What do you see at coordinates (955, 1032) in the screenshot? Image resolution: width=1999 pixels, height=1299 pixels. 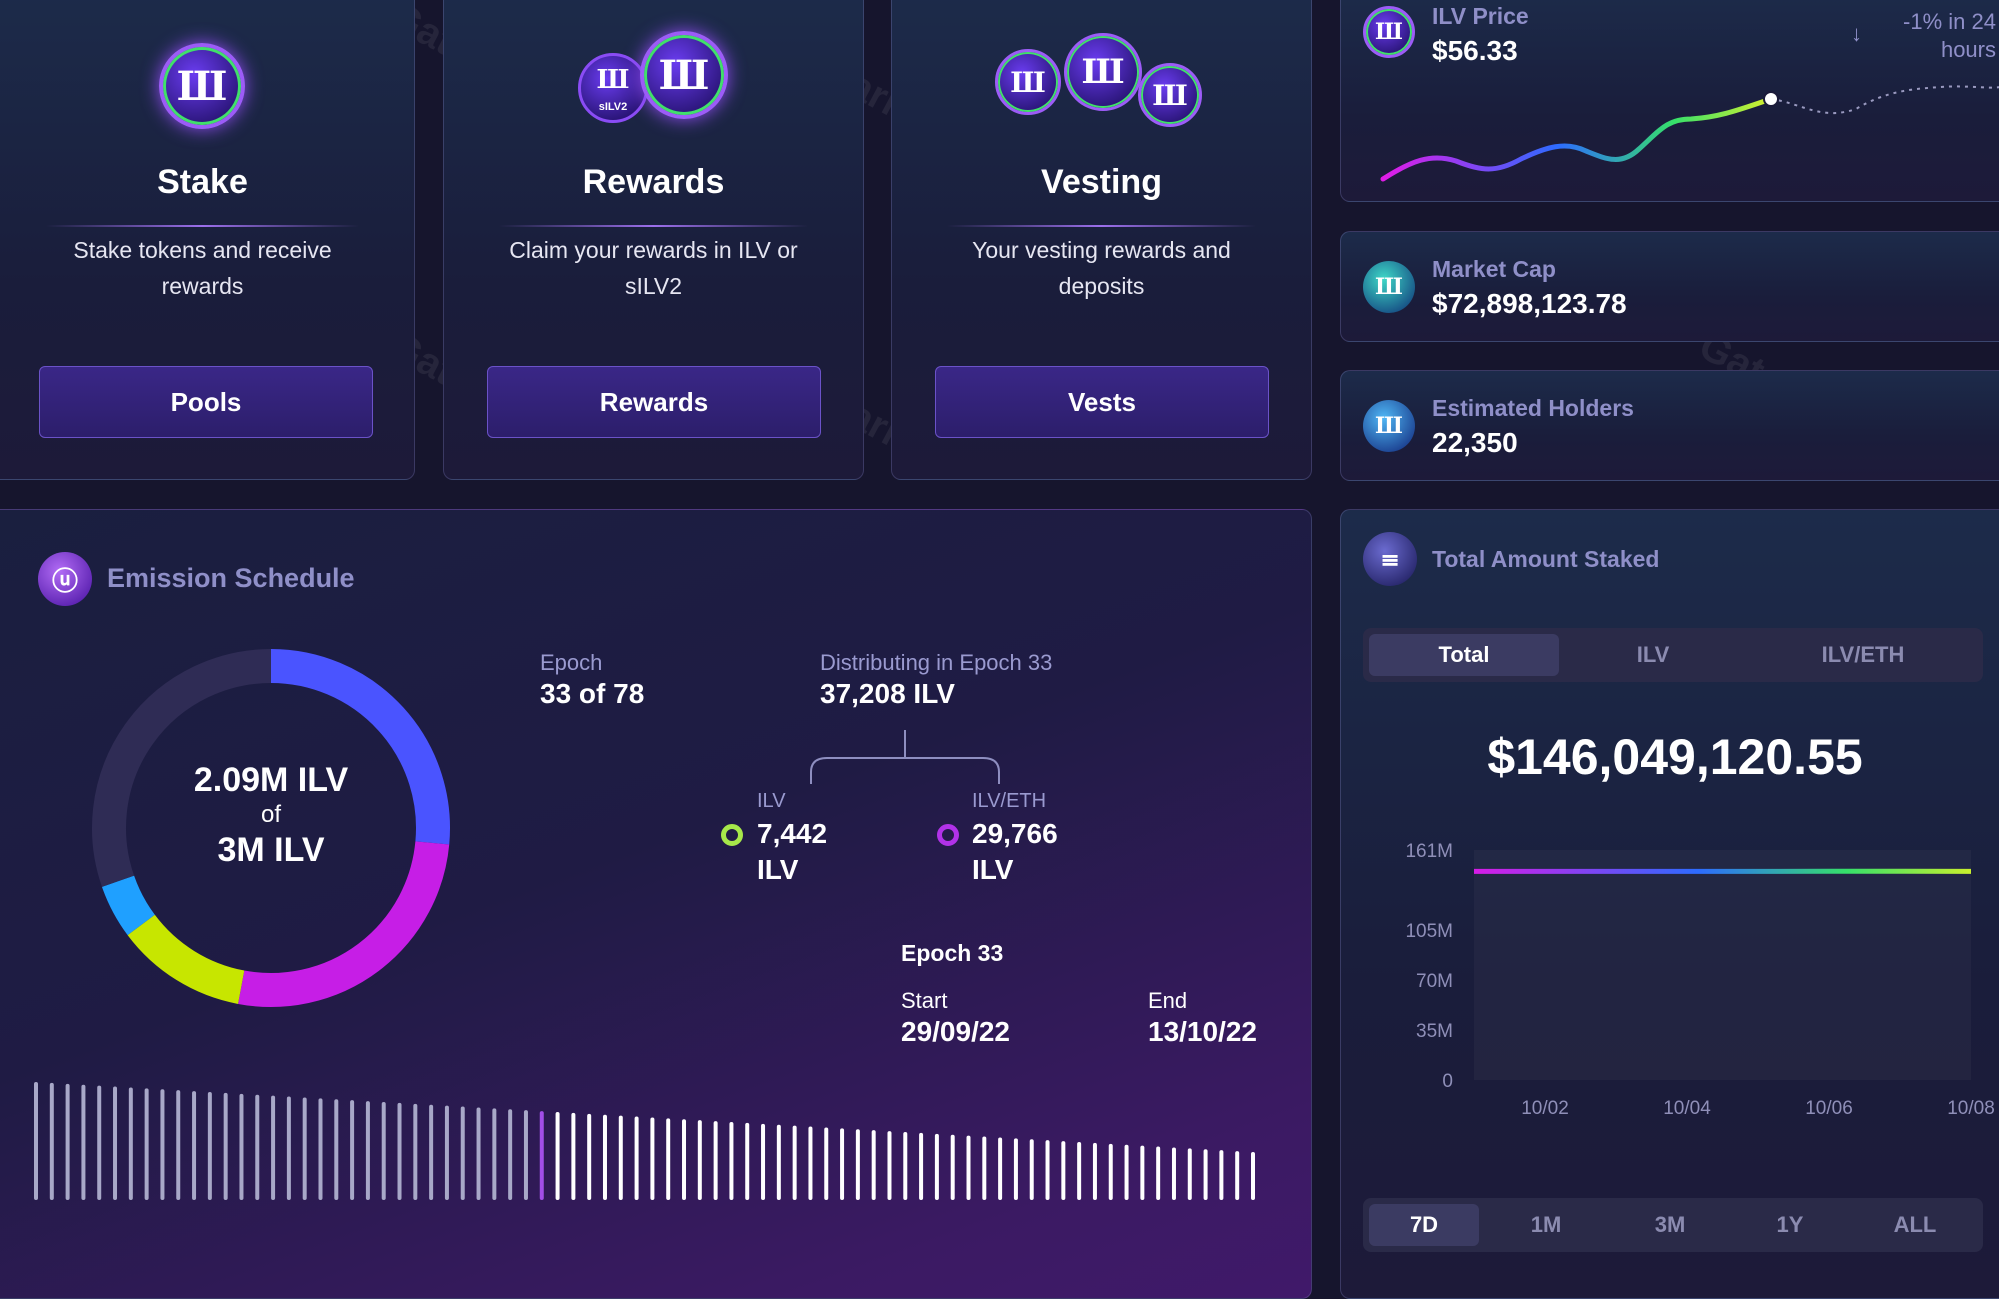 I see `epoch-start-value: 29/09/22` at bounding box center [955, 1032].